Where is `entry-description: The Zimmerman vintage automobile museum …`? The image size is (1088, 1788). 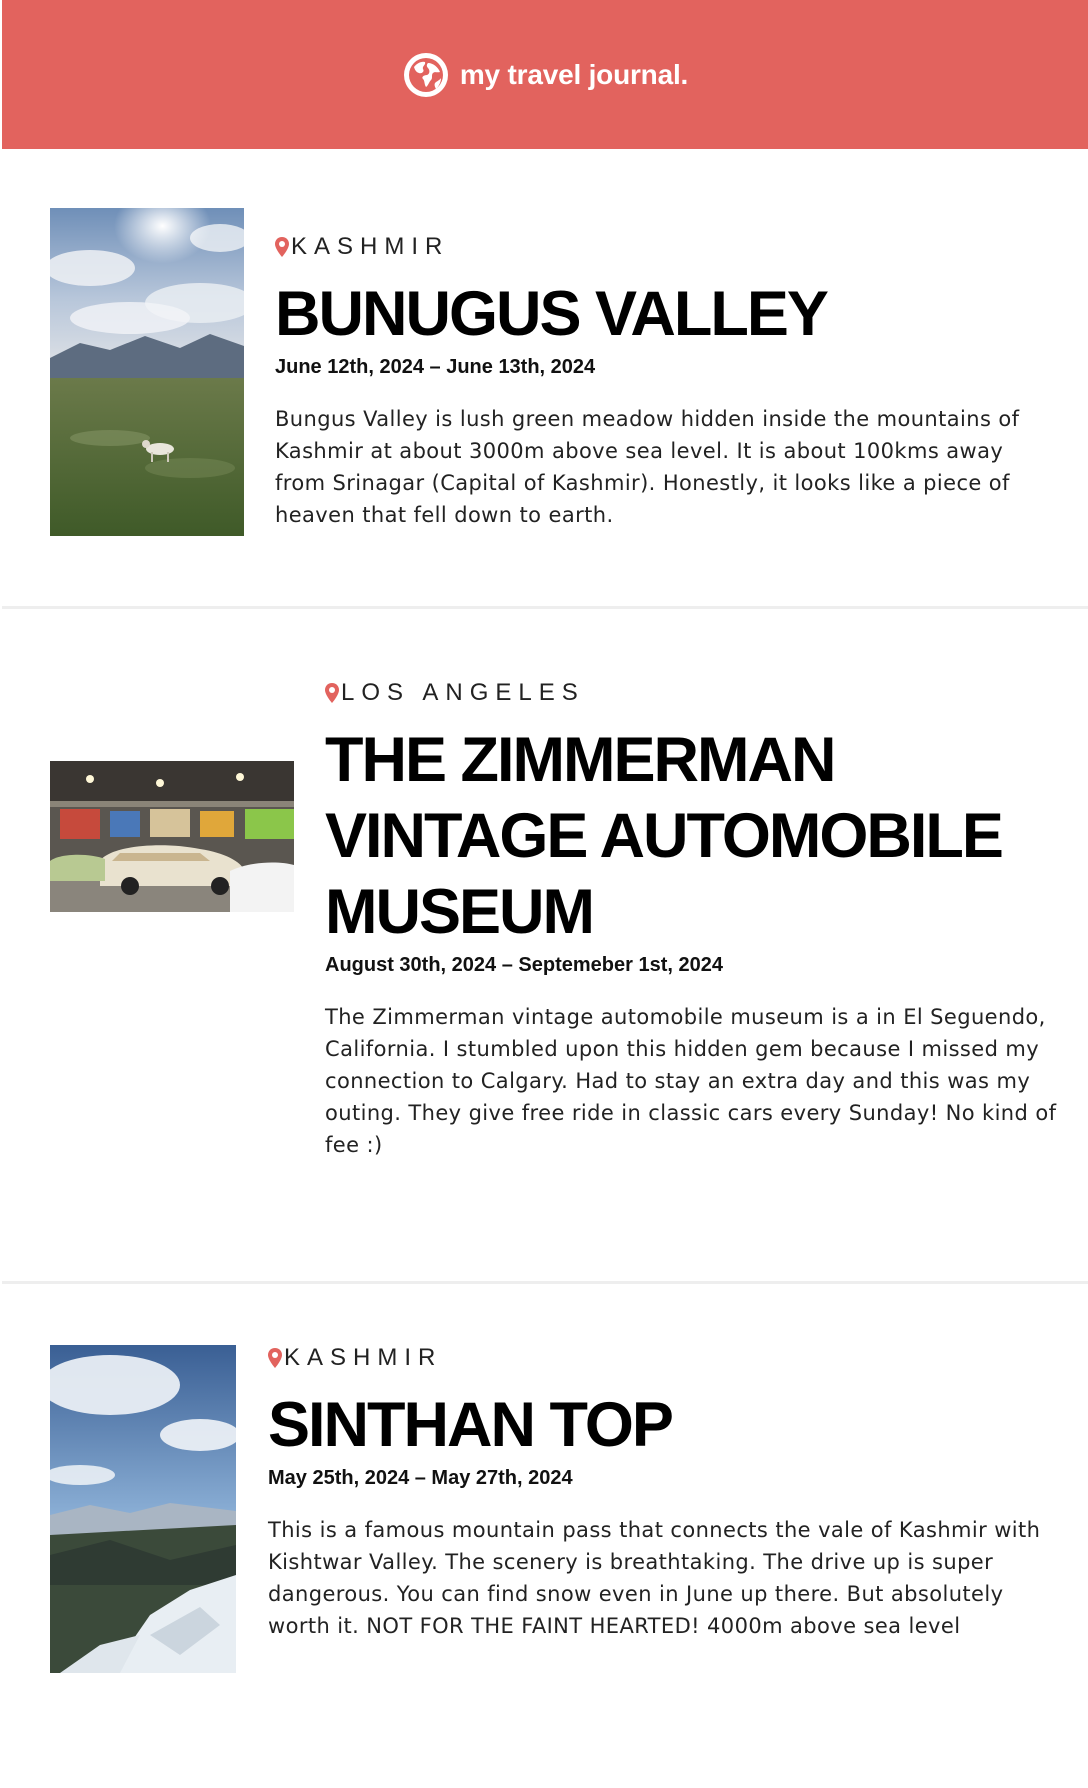
entry-description: The Zimmerman vintage automobile museum … is located at coordinates (691, 1081).